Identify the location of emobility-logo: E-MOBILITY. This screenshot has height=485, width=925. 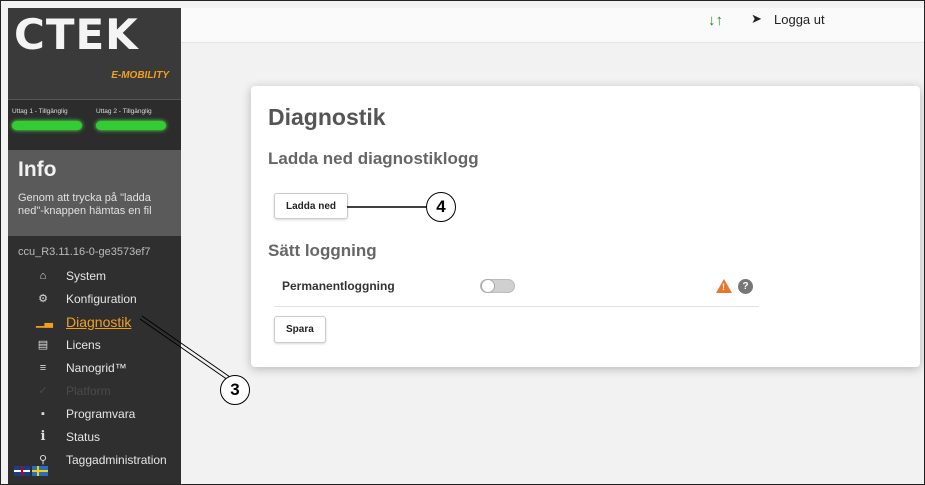
(140, 75).